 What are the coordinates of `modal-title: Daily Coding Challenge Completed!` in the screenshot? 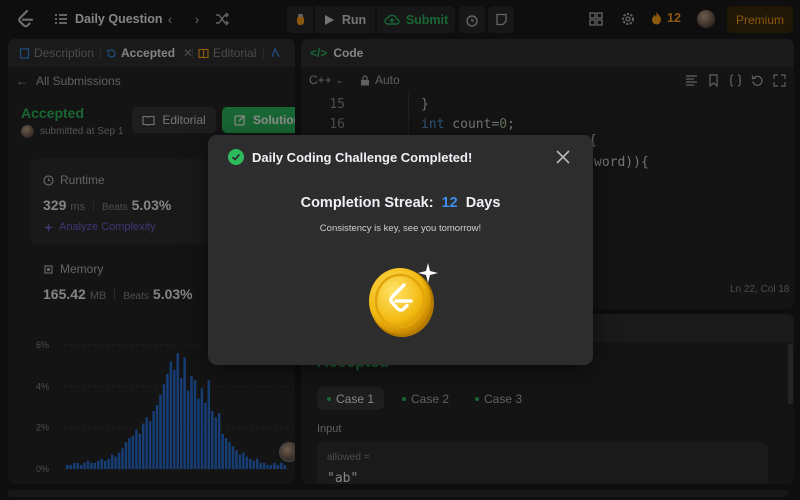 It's located at (350, 157).